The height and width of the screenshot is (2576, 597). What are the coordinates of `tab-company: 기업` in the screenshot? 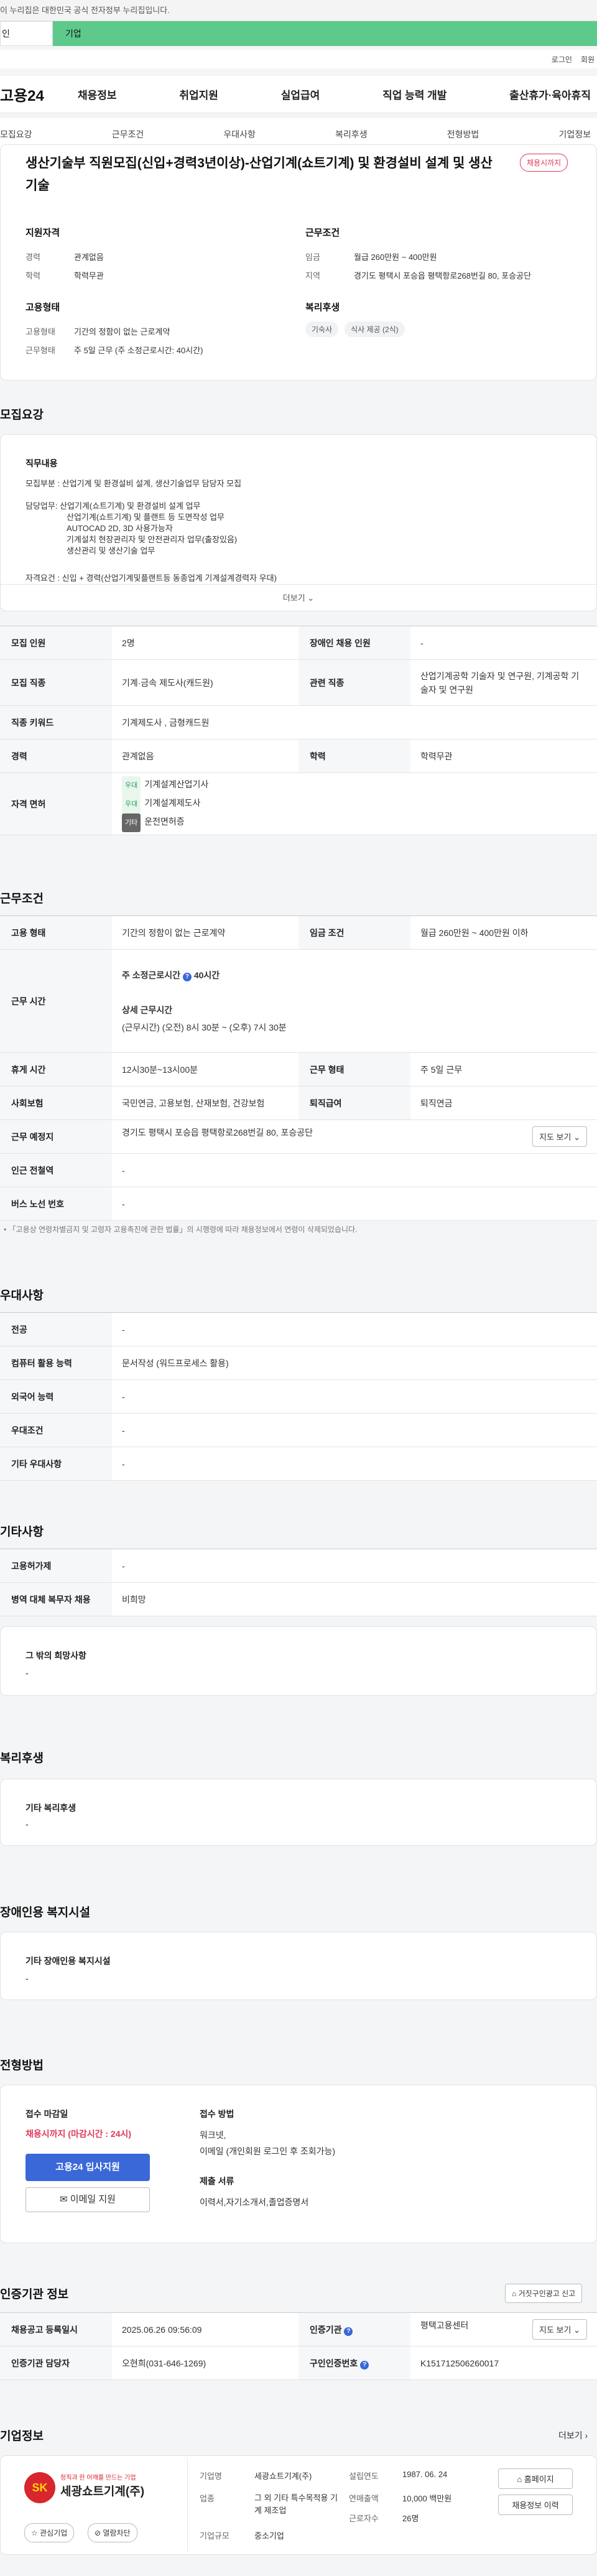 It's located at (325, 33).